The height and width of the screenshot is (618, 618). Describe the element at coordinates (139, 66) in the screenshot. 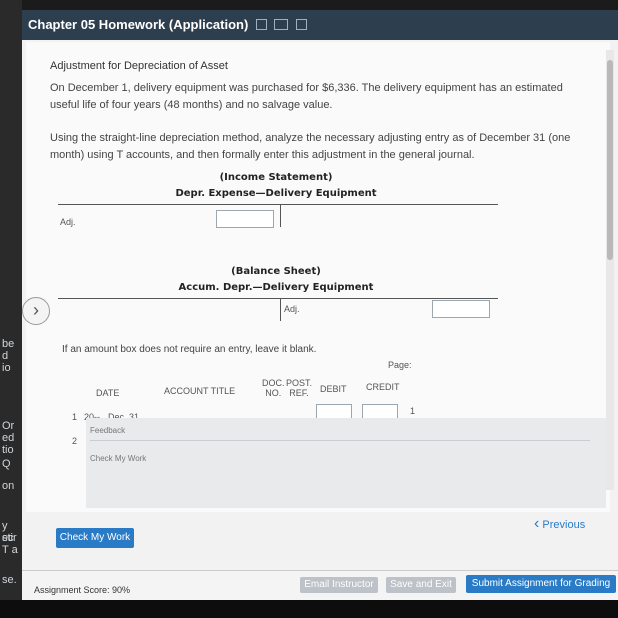

I see `problem-heading: Adjustment for Depreciation of Asset` at that location.